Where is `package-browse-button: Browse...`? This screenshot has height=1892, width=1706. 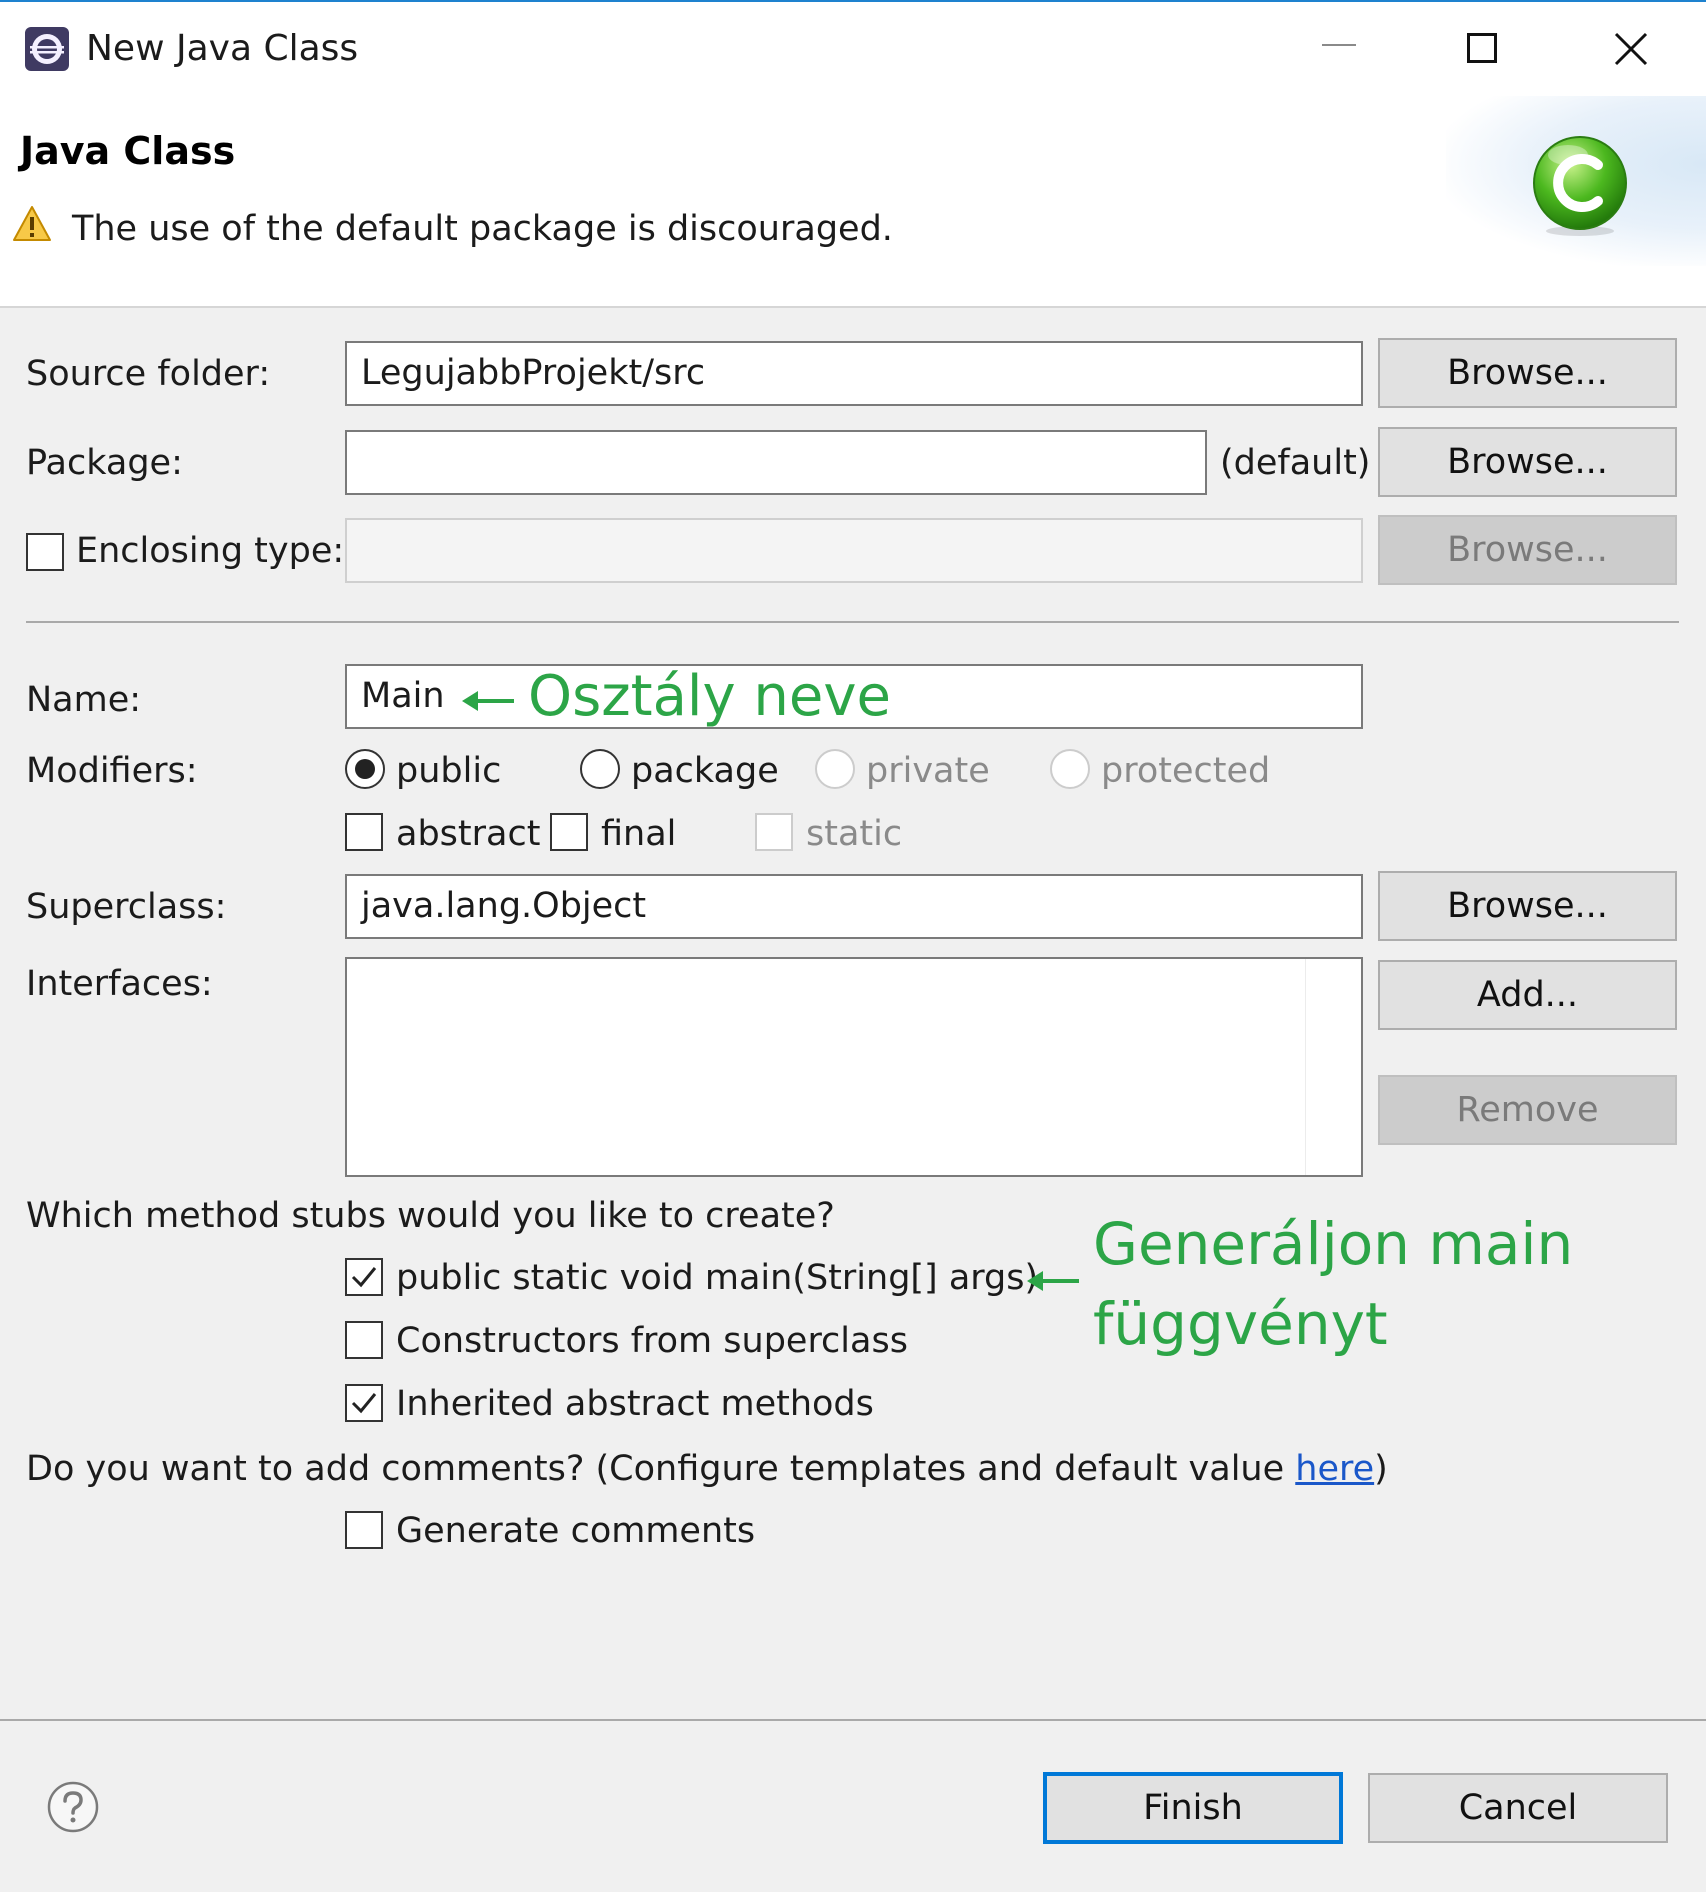 package-browse-button: Browse... is located at coordinates (1527, 462).